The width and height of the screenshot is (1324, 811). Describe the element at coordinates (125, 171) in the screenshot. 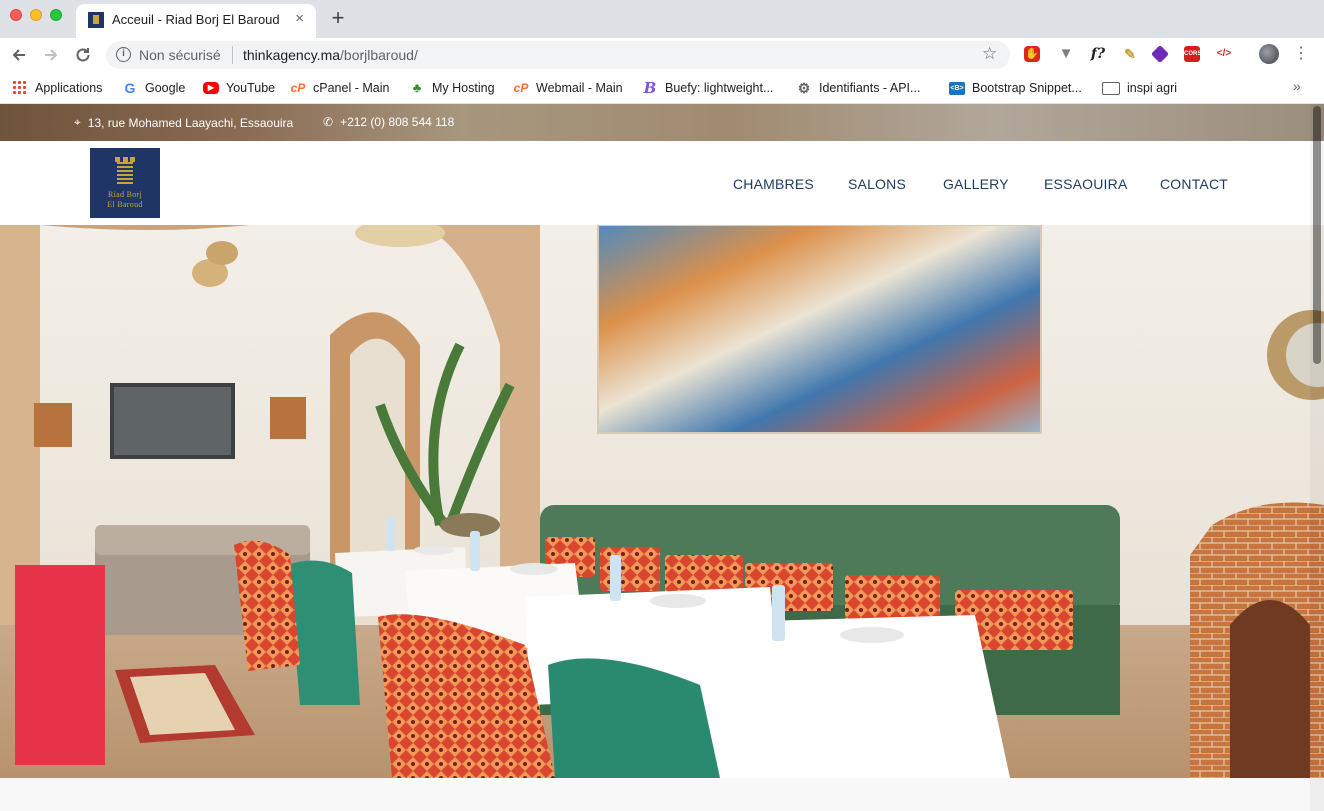

I see `tower-icon` at that location.